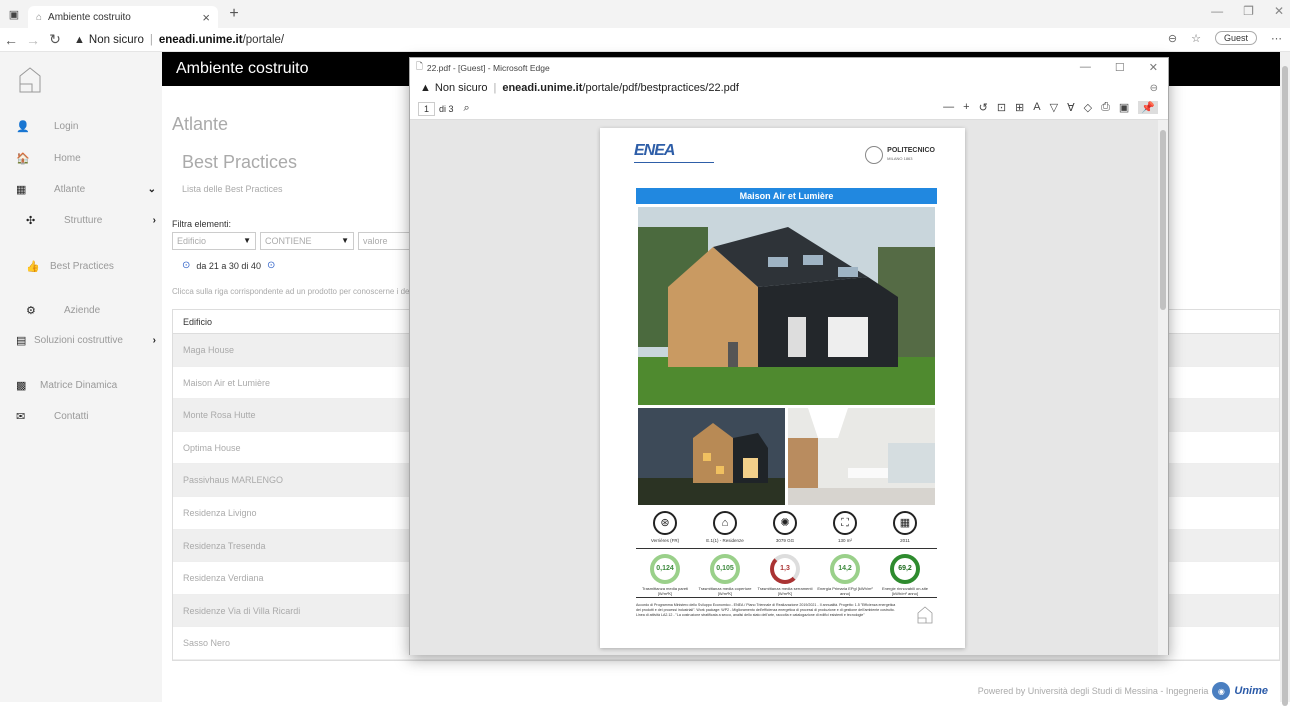 This screenshot has width=1290, height=706. Describe the element at coordinates (1163, 387) in the screenshot. I see `pdf-scrollbar` at that location.